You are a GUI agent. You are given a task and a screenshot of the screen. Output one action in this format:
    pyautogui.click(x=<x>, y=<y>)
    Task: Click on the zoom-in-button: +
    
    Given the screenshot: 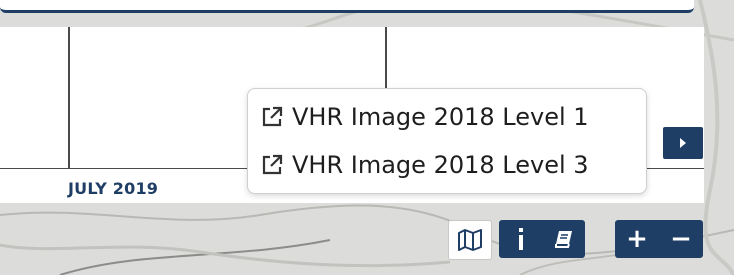 What is the action you would take?
    pyautogui.click(x=637, y=239)
    